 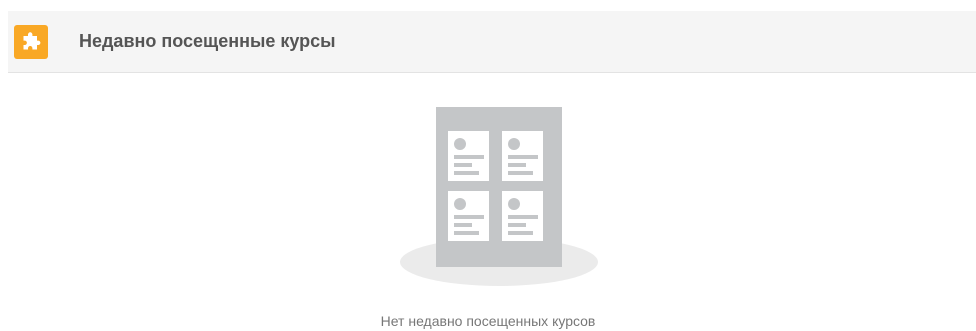 What do you see at coordinates (31, 42) in the screenshot?
I see `puzzle-piece-icon` at bounding box center [31, 42].